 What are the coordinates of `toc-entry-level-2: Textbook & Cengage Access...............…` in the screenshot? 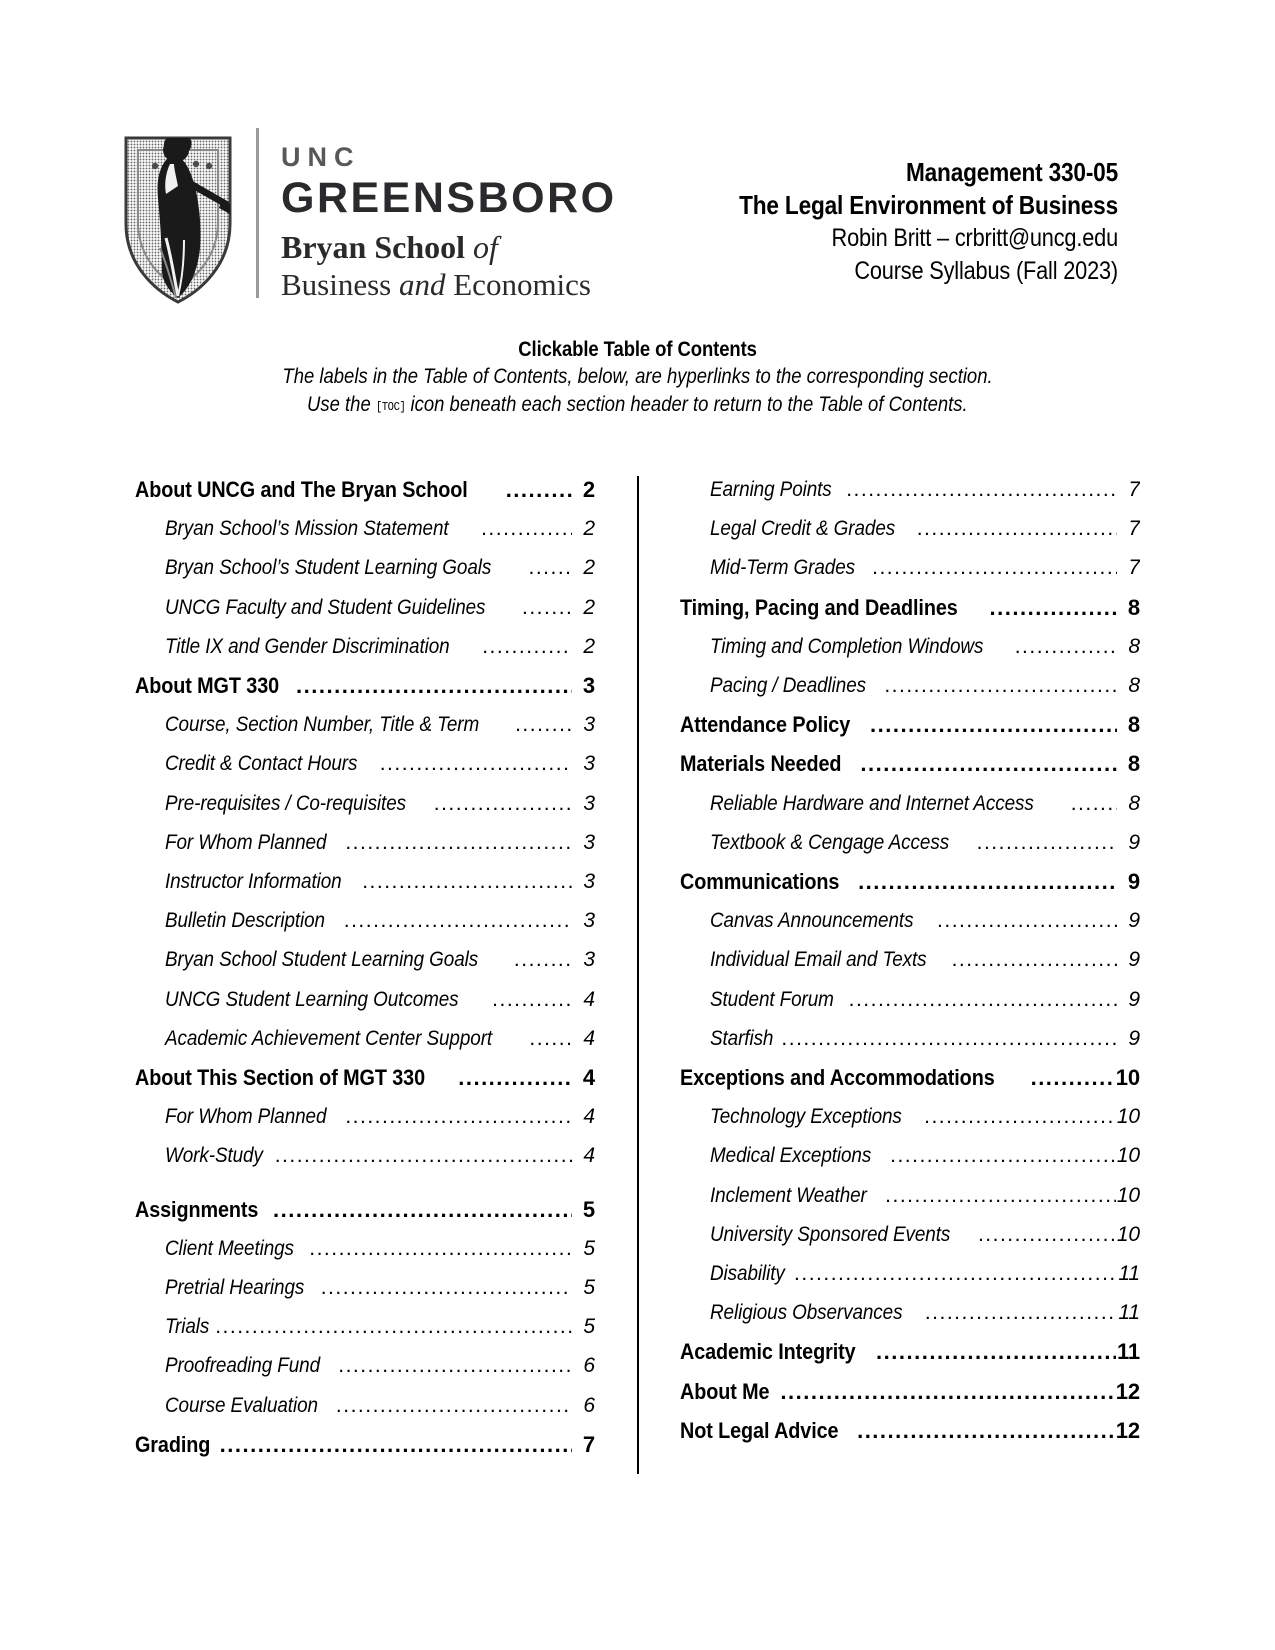 It's located at (910, 842).